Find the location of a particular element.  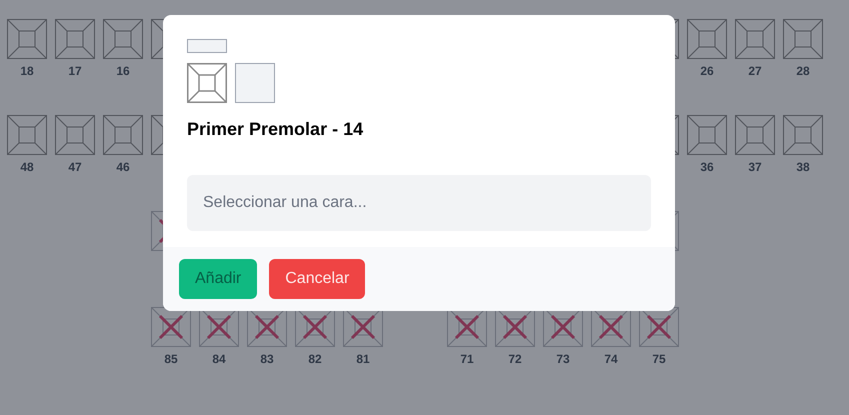

tooth-number: 72 is located at coordinates (515, 359).